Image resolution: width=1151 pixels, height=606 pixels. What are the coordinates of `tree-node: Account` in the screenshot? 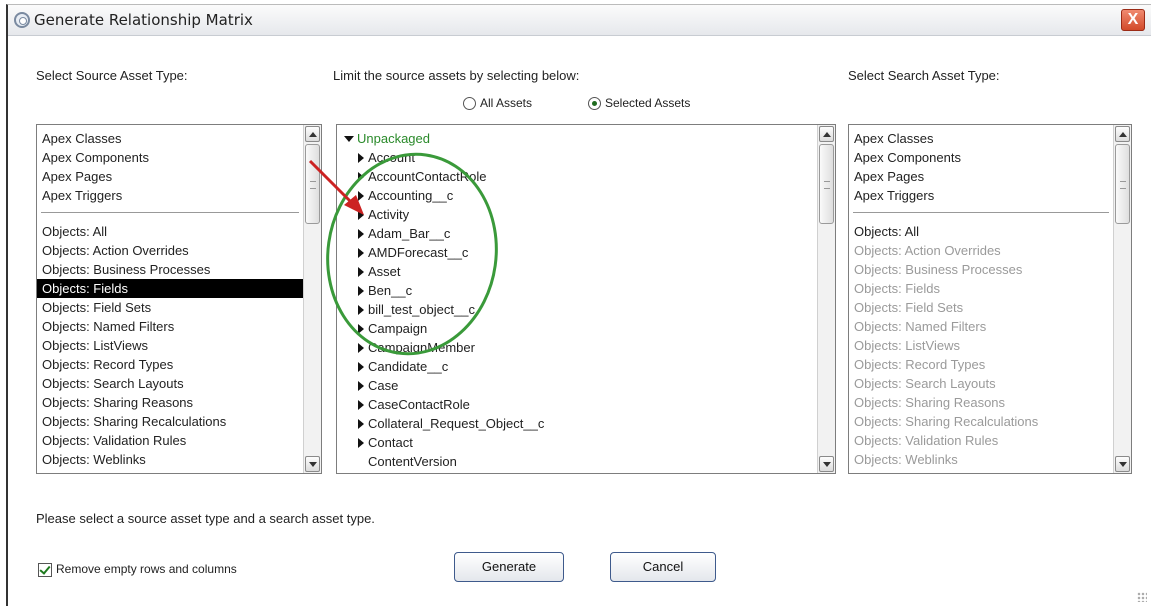 It's located at (577, 157).